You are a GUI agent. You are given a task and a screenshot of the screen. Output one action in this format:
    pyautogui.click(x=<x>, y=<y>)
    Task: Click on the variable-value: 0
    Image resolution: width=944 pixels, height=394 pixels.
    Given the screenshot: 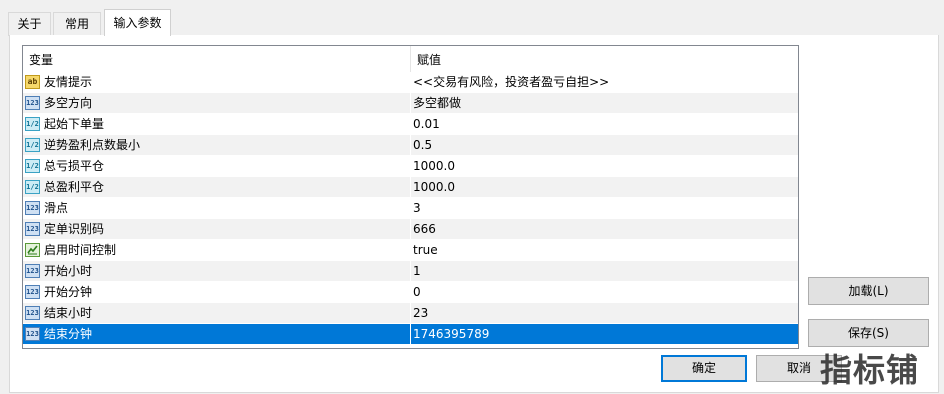 What is the action you would take?
    pyautogui.click(x=417, y=292)
    